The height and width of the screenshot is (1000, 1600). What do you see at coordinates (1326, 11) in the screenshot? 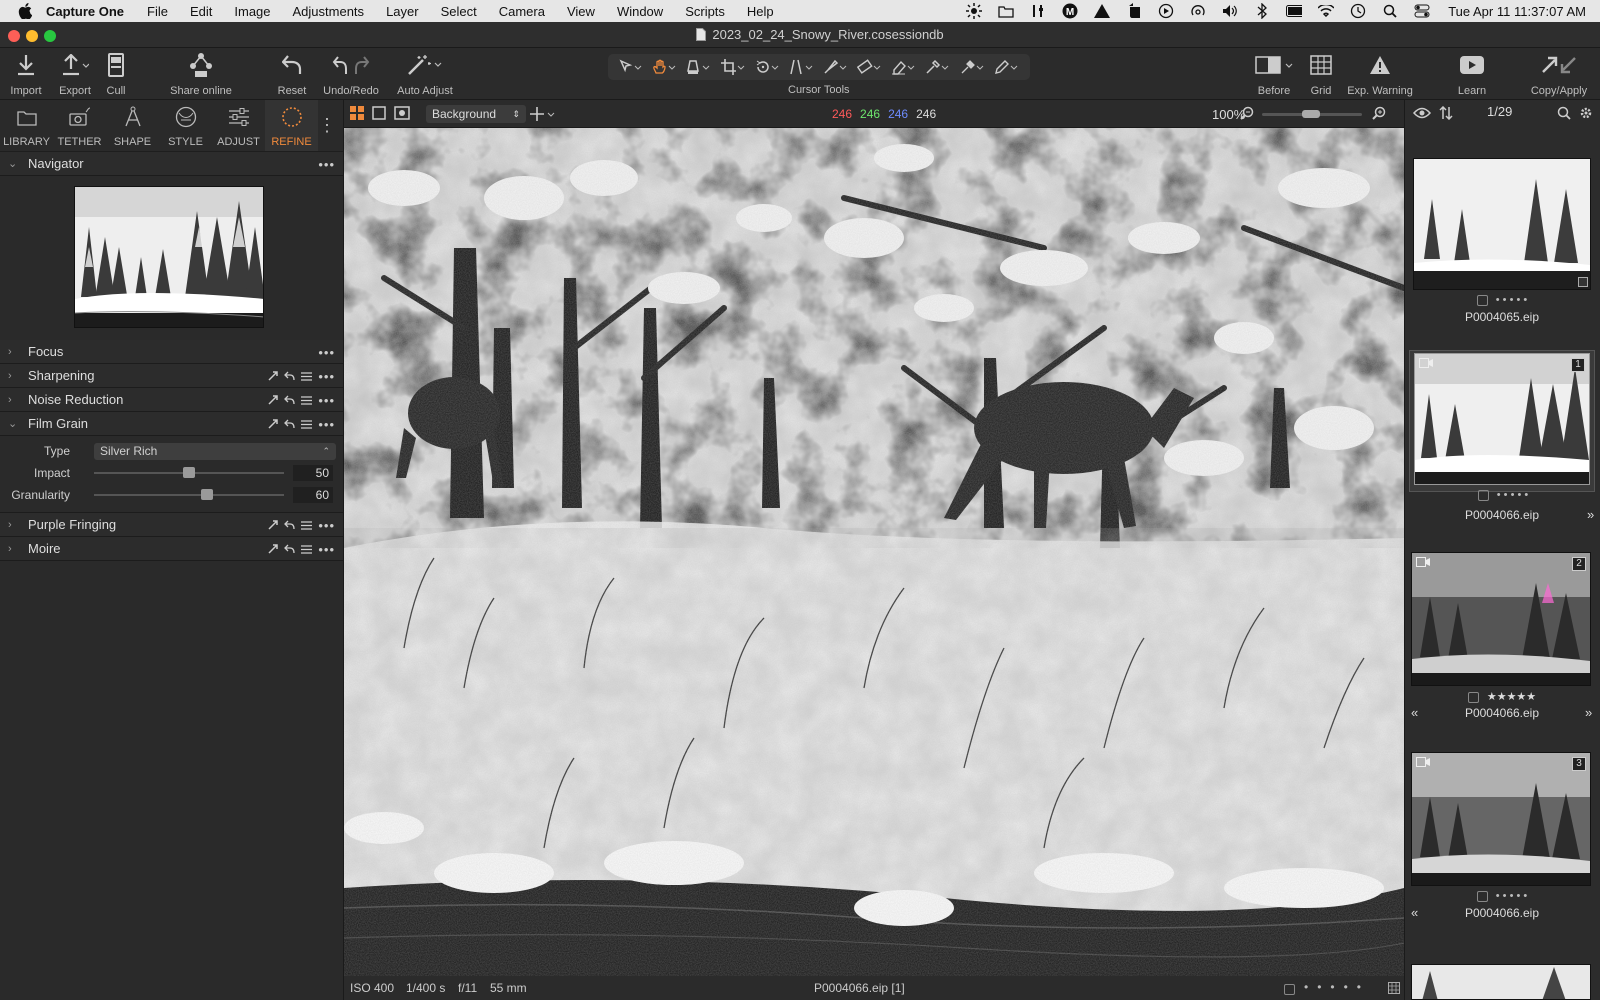
I see `wifi-icon` at bounding box center [1326, 11].